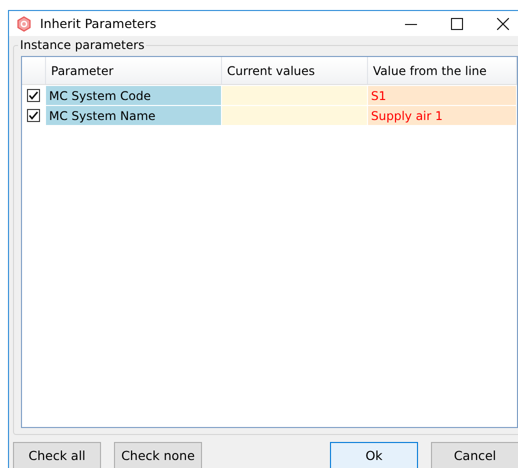 The height and width of the screenshot is (468, 518). Describe the element at coordinates (158, 455) in the screenshot. I see `dialog-button: Check none` at that location.